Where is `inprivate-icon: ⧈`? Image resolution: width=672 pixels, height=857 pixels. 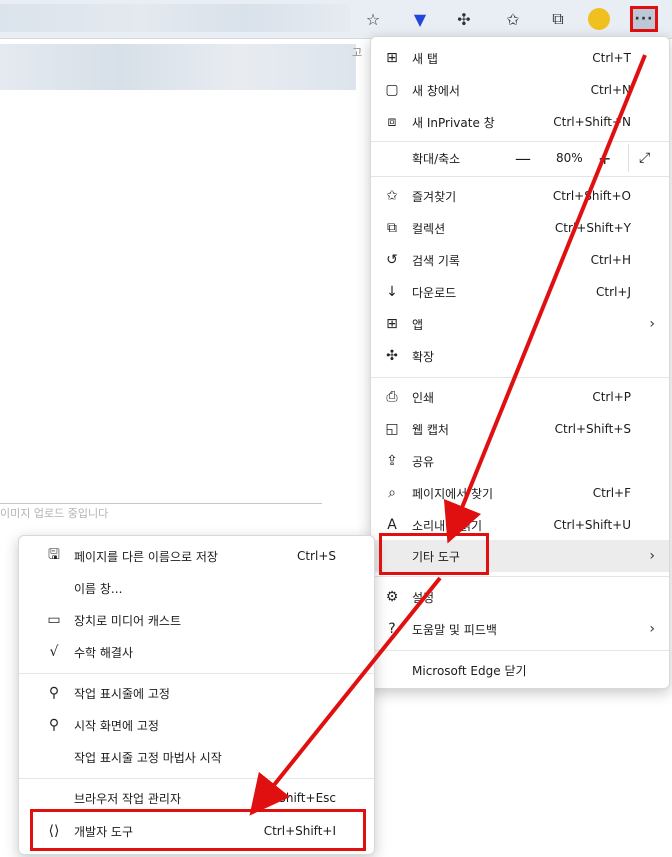
inprivate-icon: ⧈ is located at coordinates (392, 122).